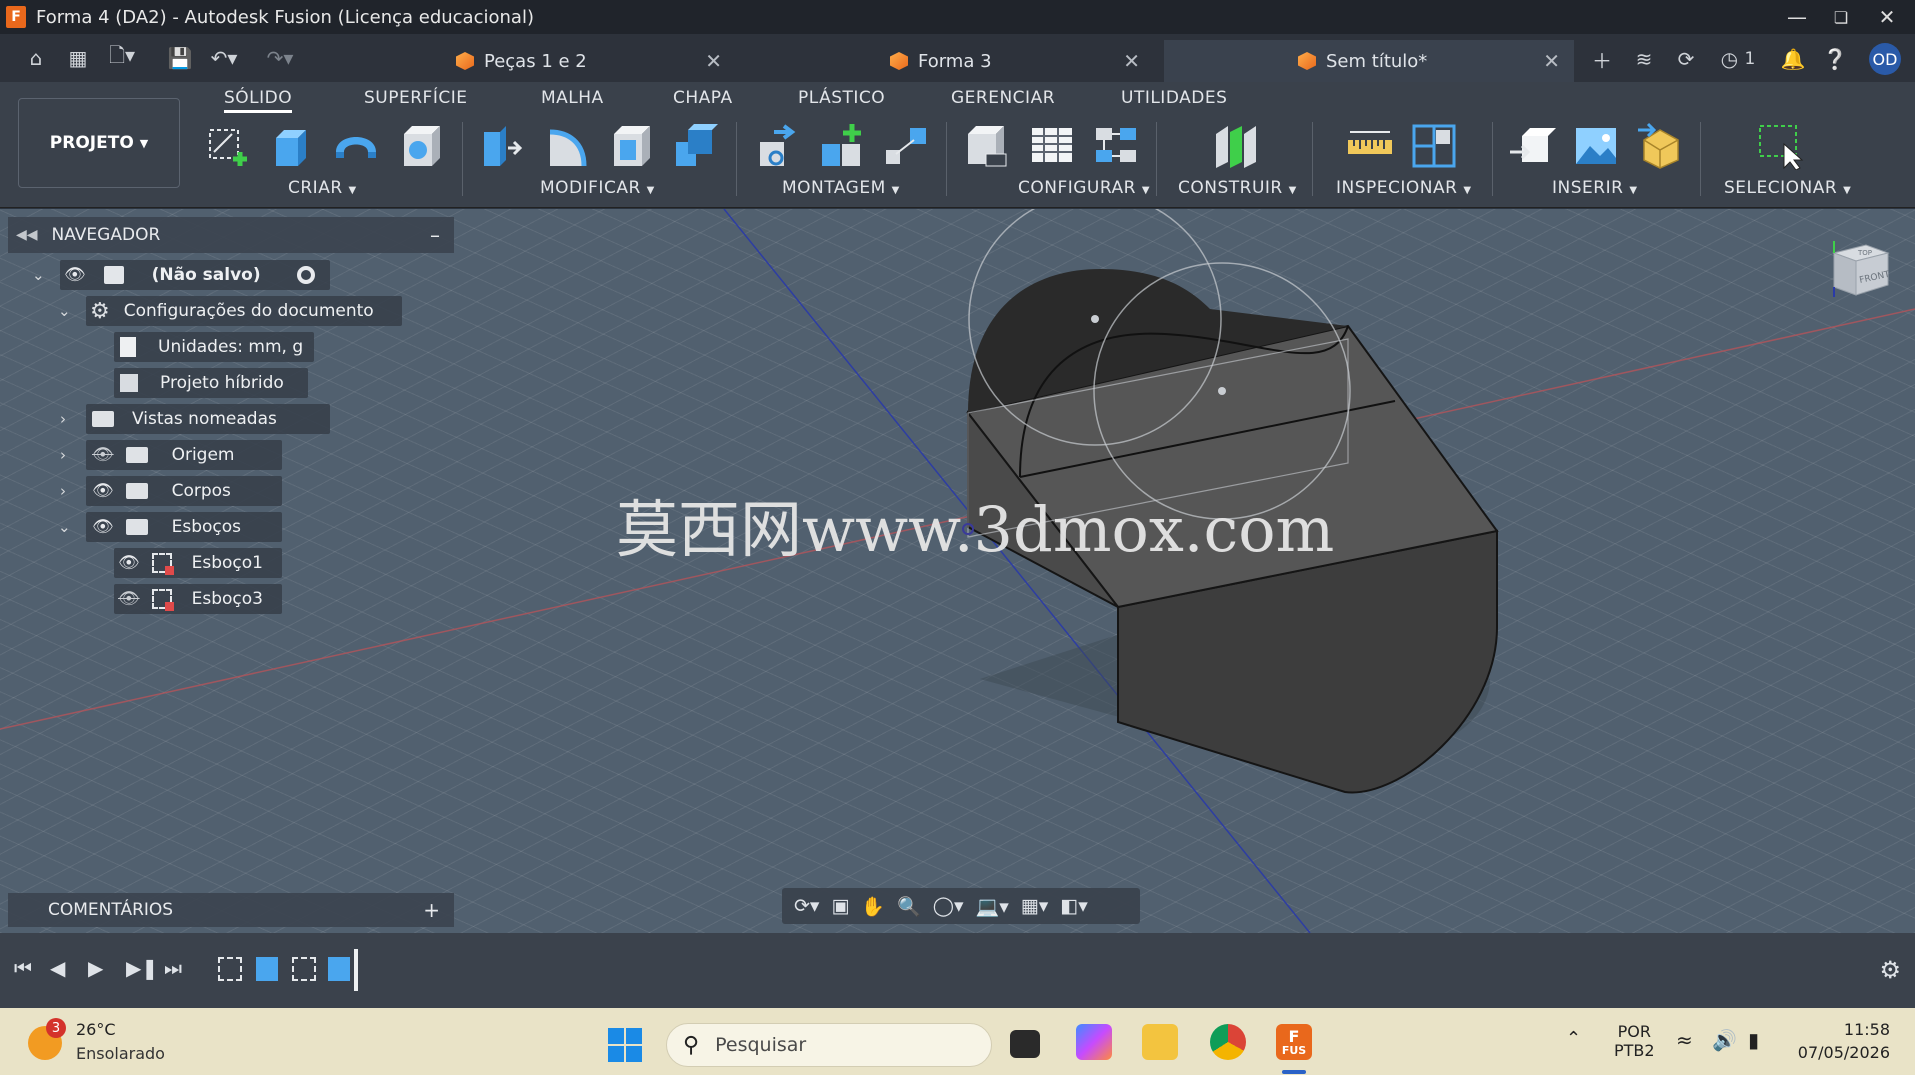 The height and width of the screenshot is (1075, 1915). I want to click on group-configurar: CONFIGURAR ▼, so click(1084, 188).